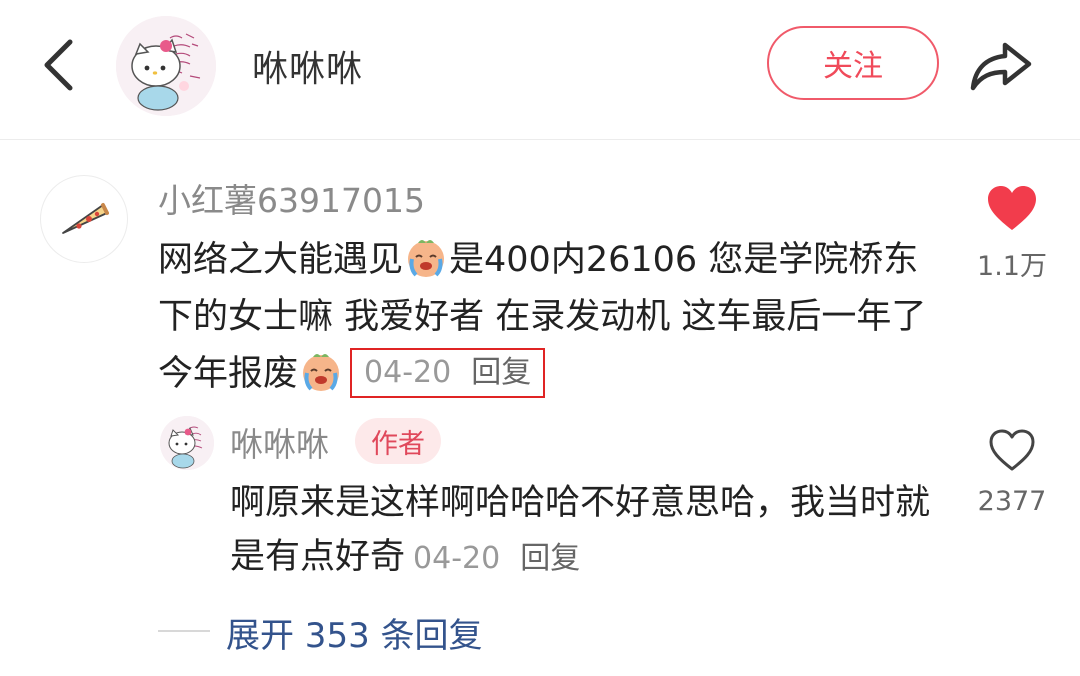  Describe the element at coordinates (291, 198) in the screenshot. I see `commenter-username: 小红薯63917015` at that location.